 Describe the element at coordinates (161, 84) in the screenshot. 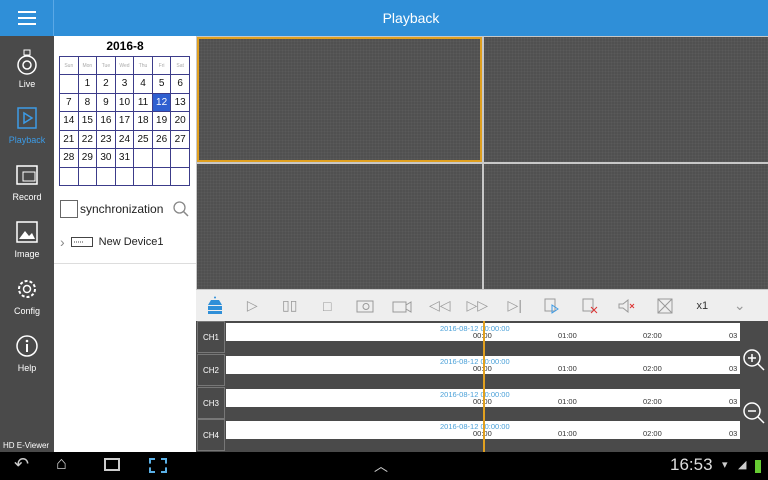

I see `calendar-day: 5` at that location.